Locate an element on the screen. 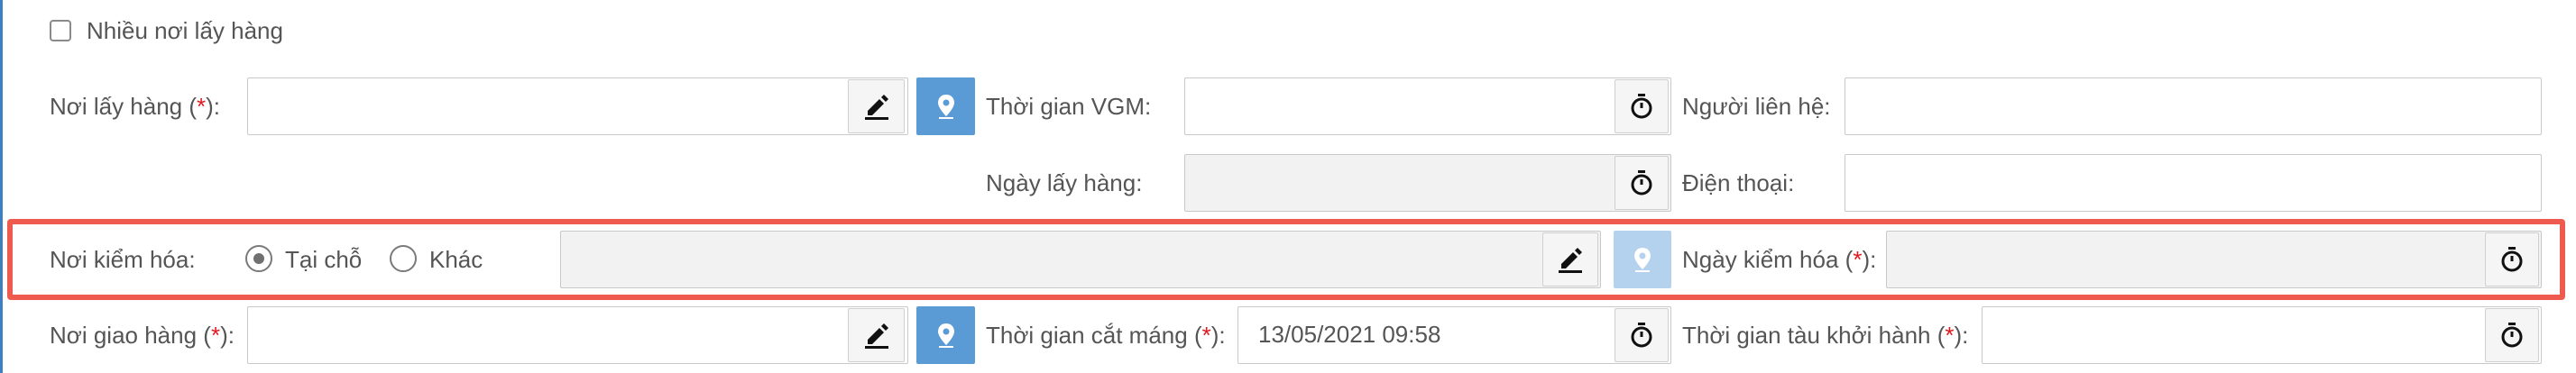 This screenshot has width=2576, height=373. inspection-place-edit-button is located at coordinates (1570, 260).